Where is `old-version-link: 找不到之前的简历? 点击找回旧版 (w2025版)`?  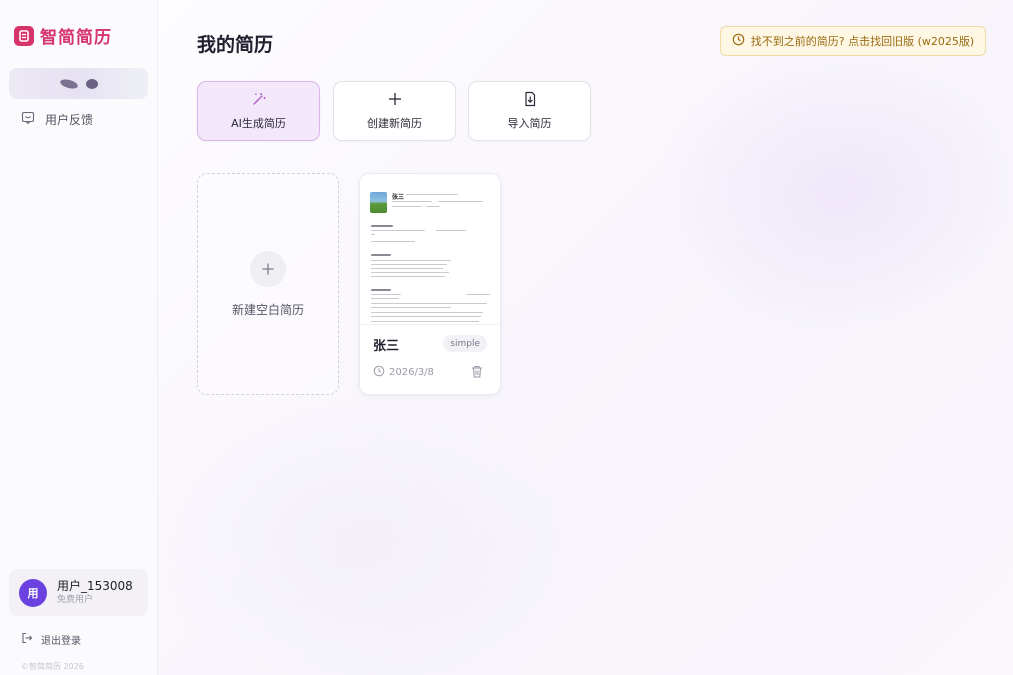 old-version-link: 找不到之前的简历? 点击找回旧版 (w2025版) is located at coordinates (853, 41).